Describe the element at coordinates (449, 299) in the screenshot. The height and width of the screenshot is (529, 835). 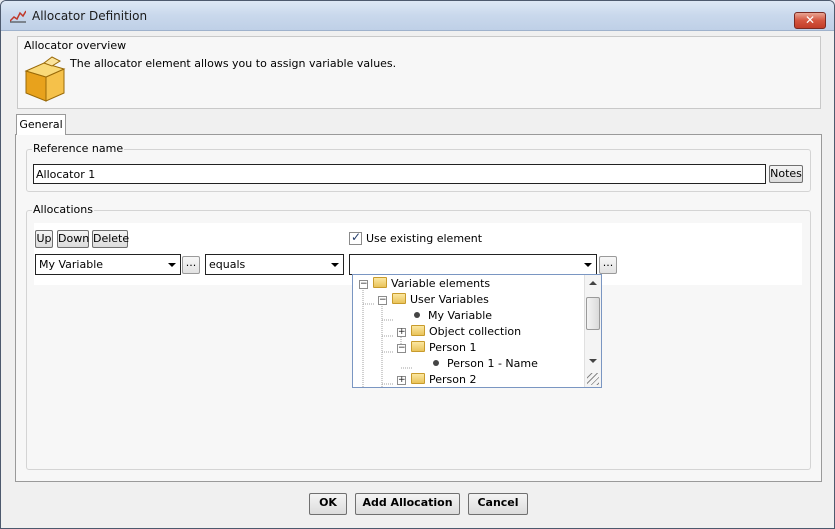
I see `tree-item-label: User Variables` at that location.